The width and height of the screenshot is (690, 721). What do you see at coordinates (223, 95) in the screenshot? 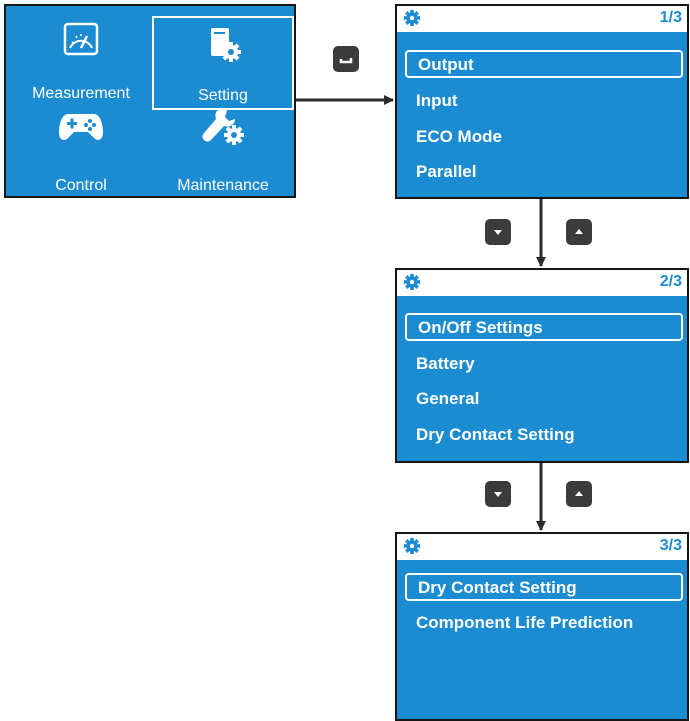
I see `menu-label-setting: Setting` at bounding box center [223, 95].